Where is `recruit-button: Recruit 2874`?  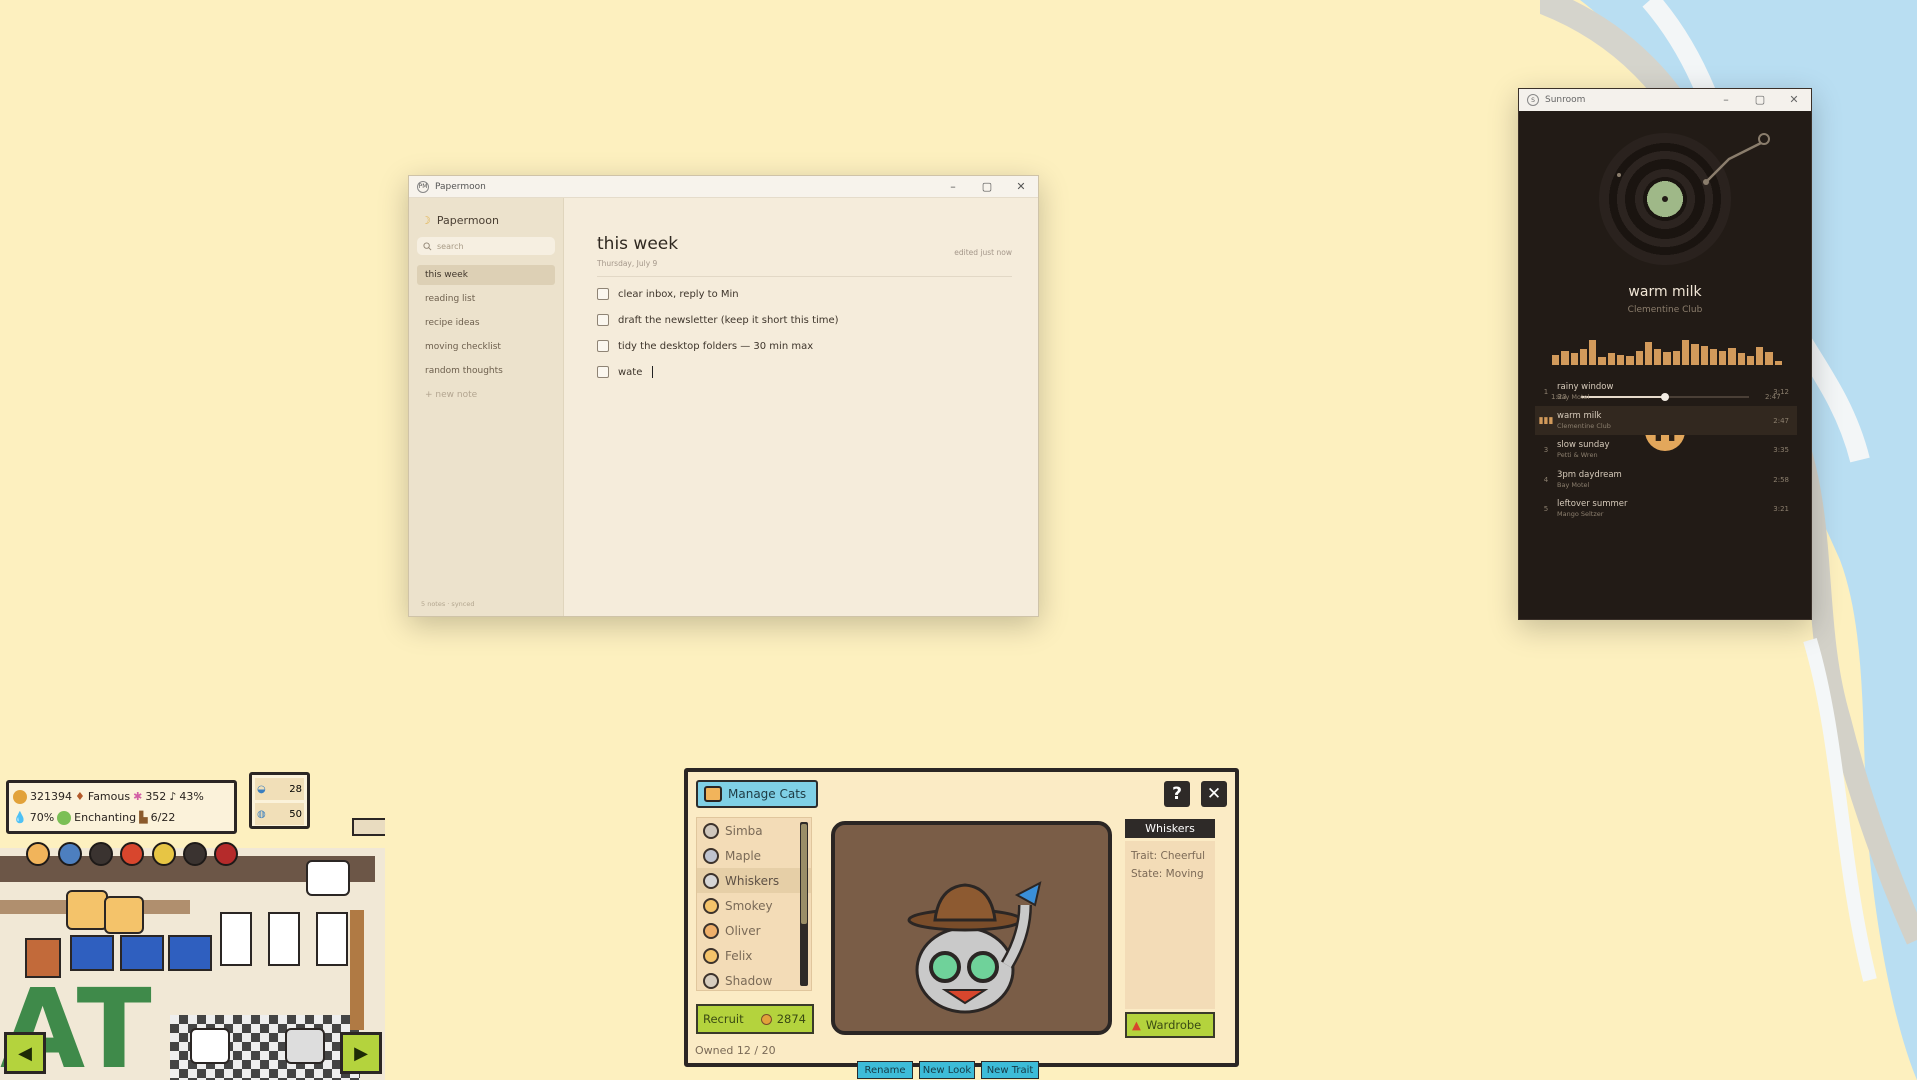
recruit-button: Recruit 2874 is located at coordinates (755, 1019).